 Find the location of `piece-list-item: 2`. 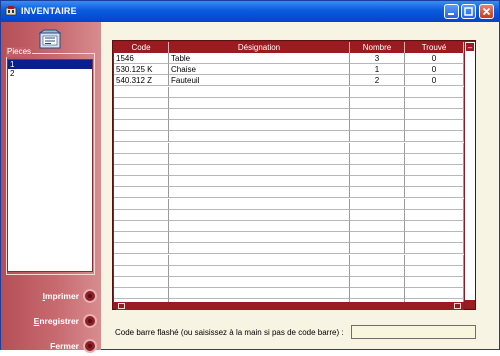

piece-list-item: 2 is located at coordinates (50, 73).